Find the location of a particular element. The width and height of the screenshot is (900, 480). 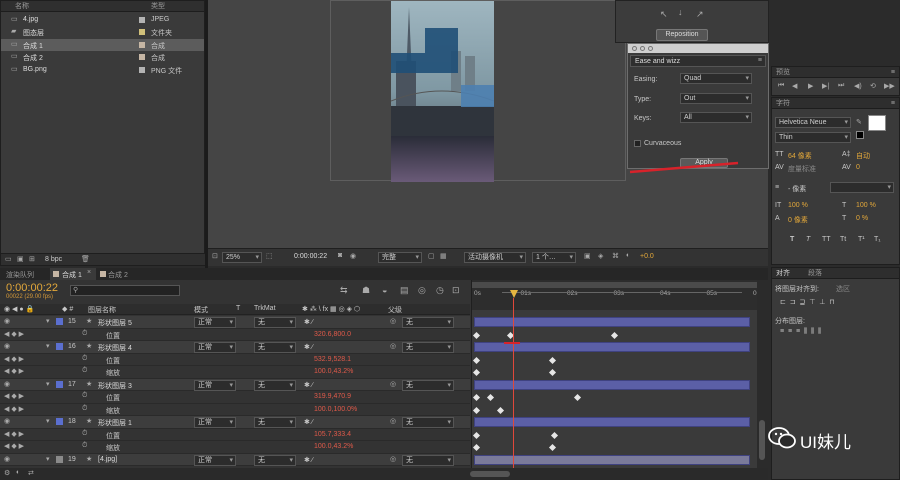

transparency-grid-icon: ▦ is located at coordinates (443, 256).